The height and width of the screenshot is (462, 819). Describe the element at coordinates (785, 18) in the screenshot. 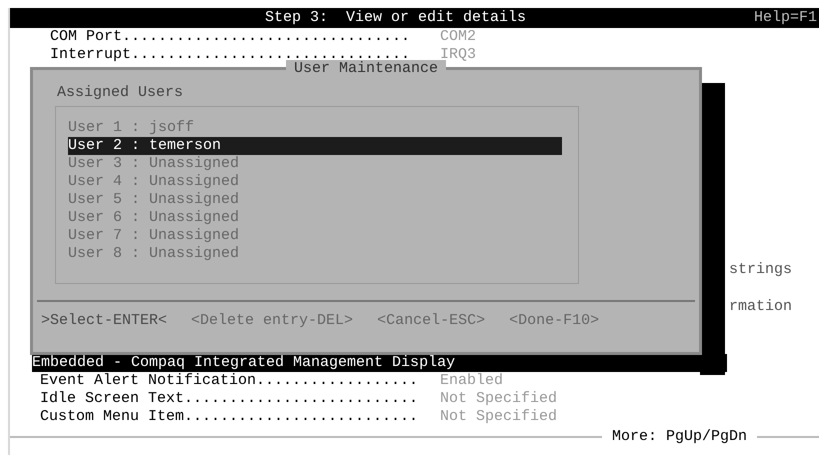

I see `help-hint: Help=F1` at that location.